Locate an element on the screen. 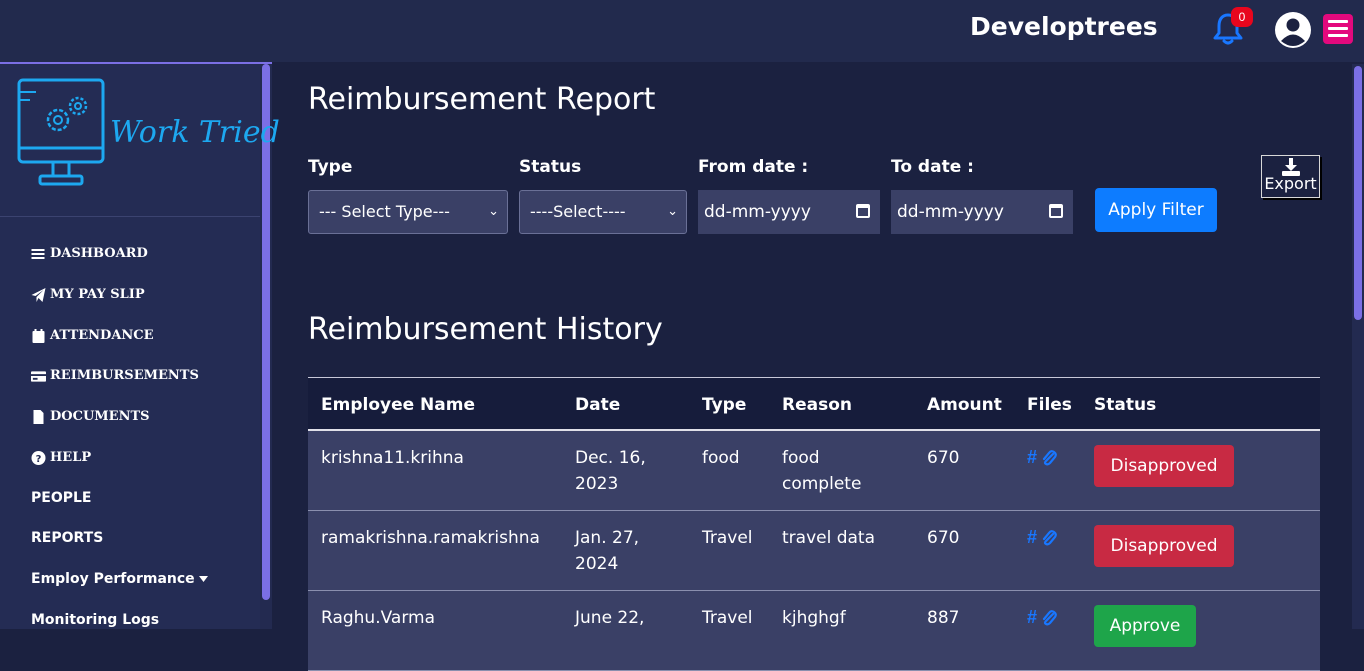  to-date-label: To date : is located at coordinates (932, 167).